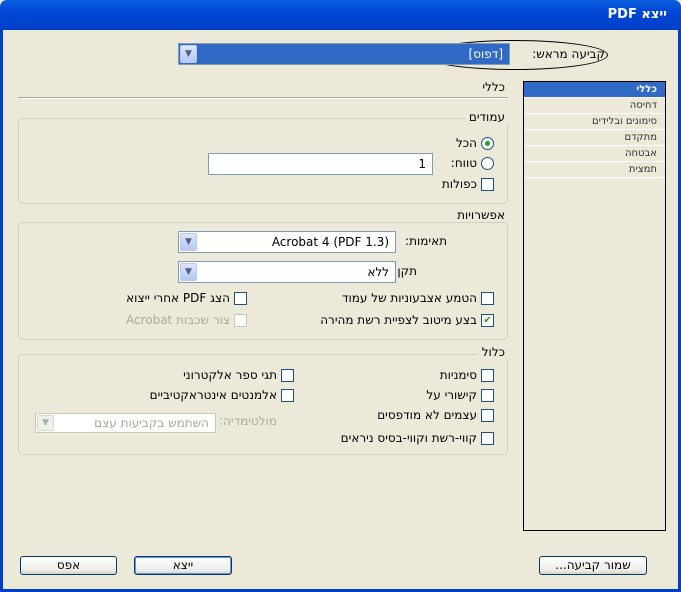 This screenshot has height=592, width=681. Describe the element at coordinates (493, 352) in the screenshot. I see `include-group-title: כלול` at that location.